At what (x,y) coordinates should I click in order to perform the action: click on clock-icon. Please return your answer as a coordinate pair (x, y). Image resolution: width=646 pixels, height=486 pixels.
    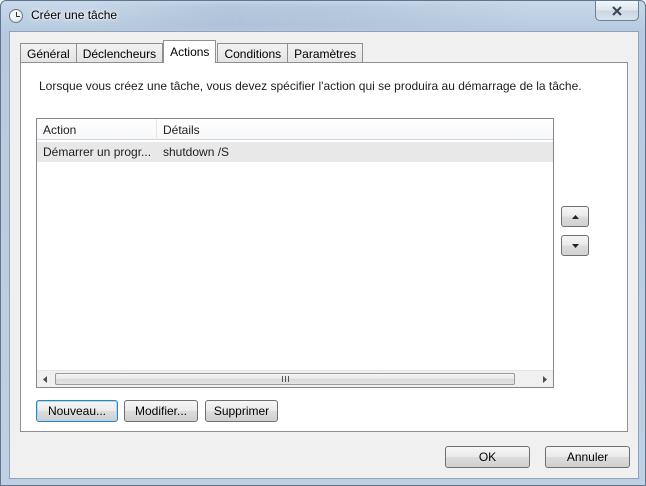
    Looking at the image, I should click on (16, 16).